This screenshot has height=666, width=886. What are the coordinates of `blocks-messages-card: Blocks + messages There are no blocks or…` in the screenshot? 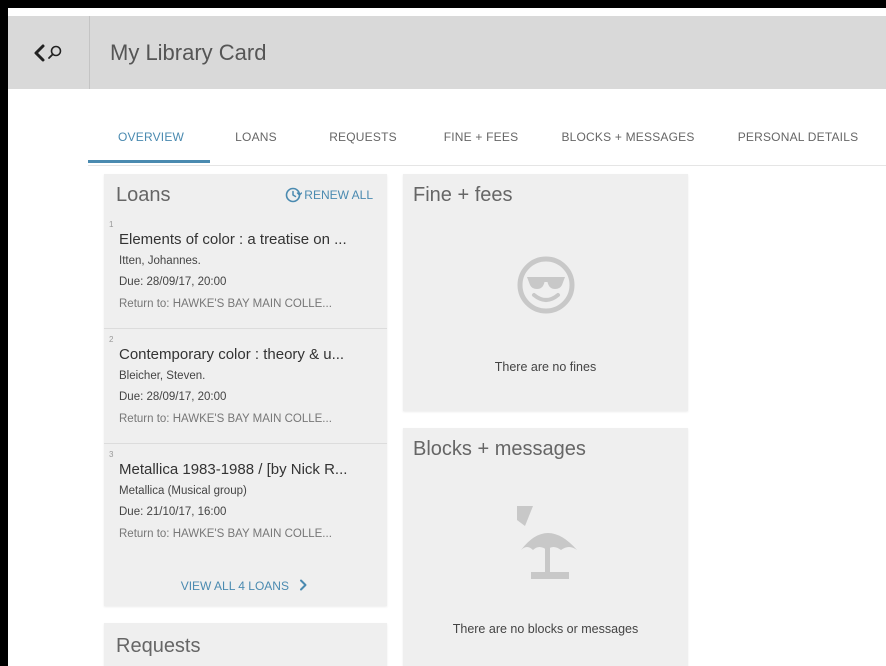 It's located at (545, 547).